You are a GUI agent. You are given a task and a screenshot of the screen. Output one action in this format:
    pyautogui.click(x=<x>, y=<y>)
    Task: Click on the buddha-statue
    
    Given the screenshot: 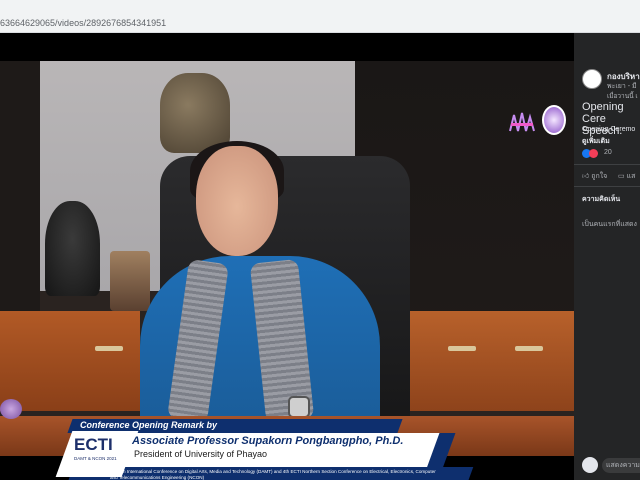 What is the action you would take?
    pyautogui.click(x=72, y=248)
    